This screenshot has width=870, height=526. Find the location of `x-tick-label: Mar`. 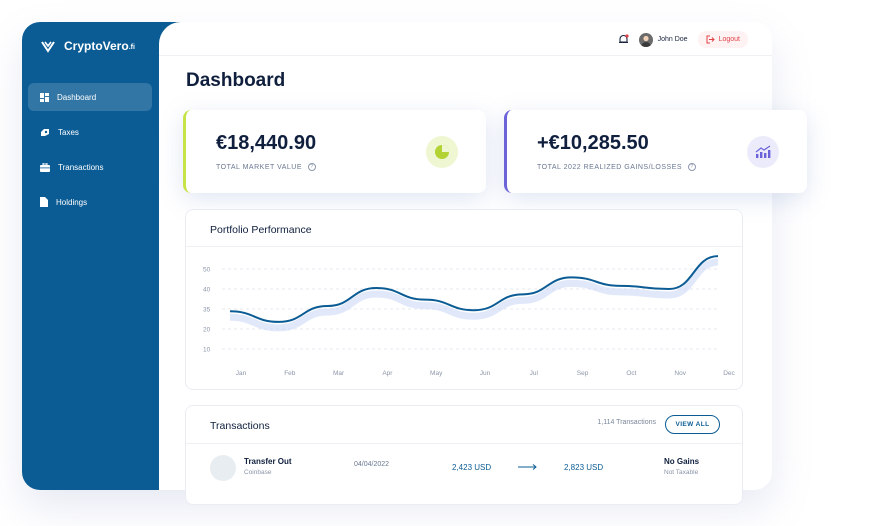

x-tick-label: Mar is located at coordinates (339, 373).